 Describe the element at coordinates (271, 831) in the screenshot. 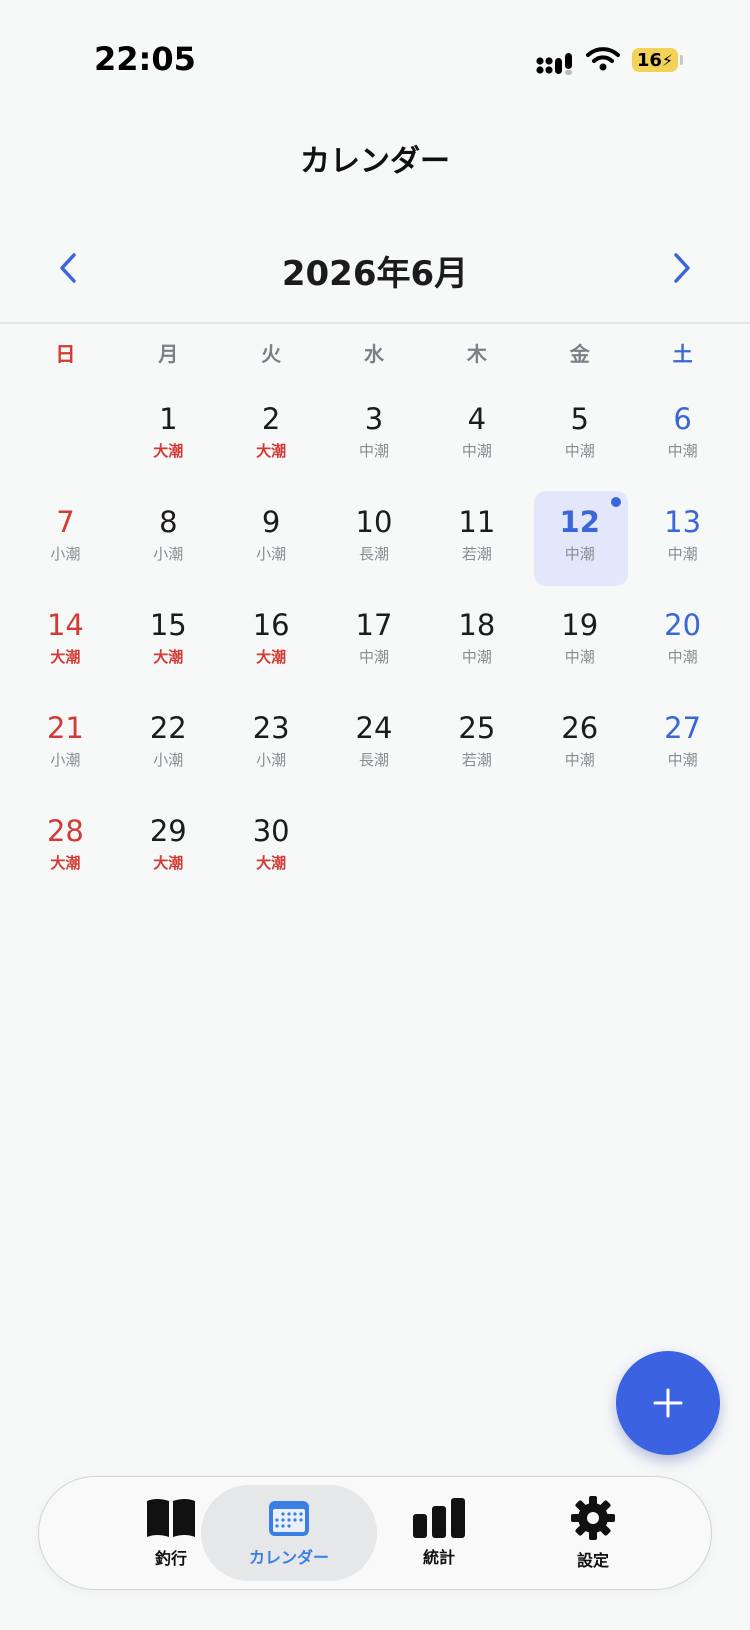

I see `day-number: 30` at that location.